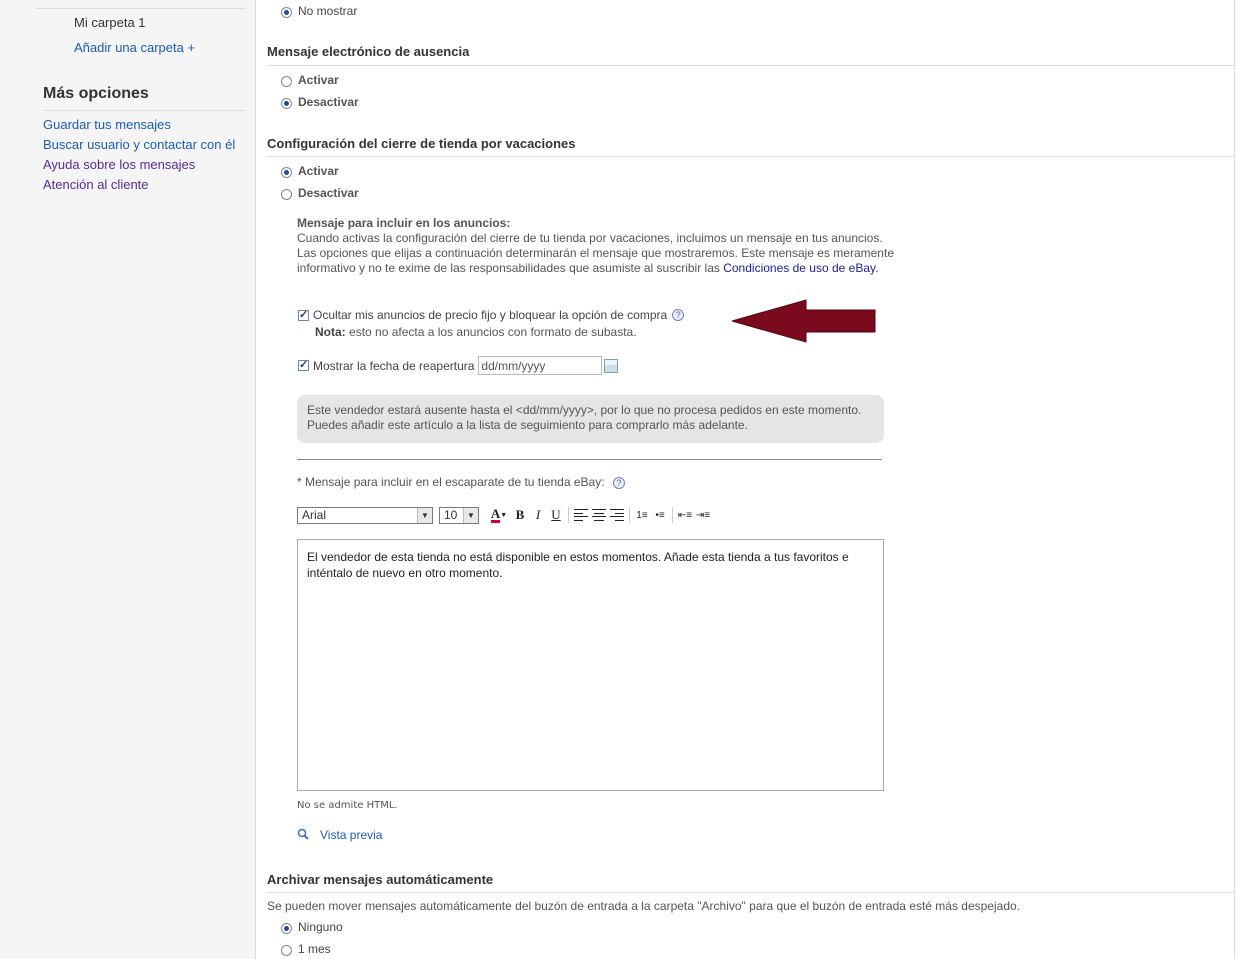 The height and width of the screenshot is (959, 1237). What do you see at coordinates (540, 365) in the screenshot?
I see `reopen-date-input` at bounding box center [540, 365].